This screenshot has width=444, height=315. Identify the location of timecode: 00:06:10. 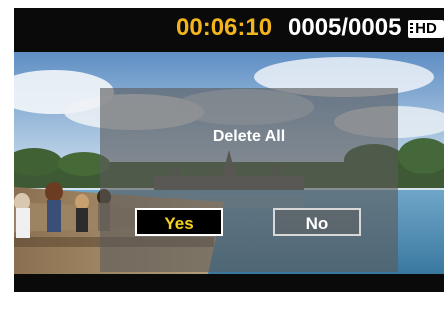
(224, 27).